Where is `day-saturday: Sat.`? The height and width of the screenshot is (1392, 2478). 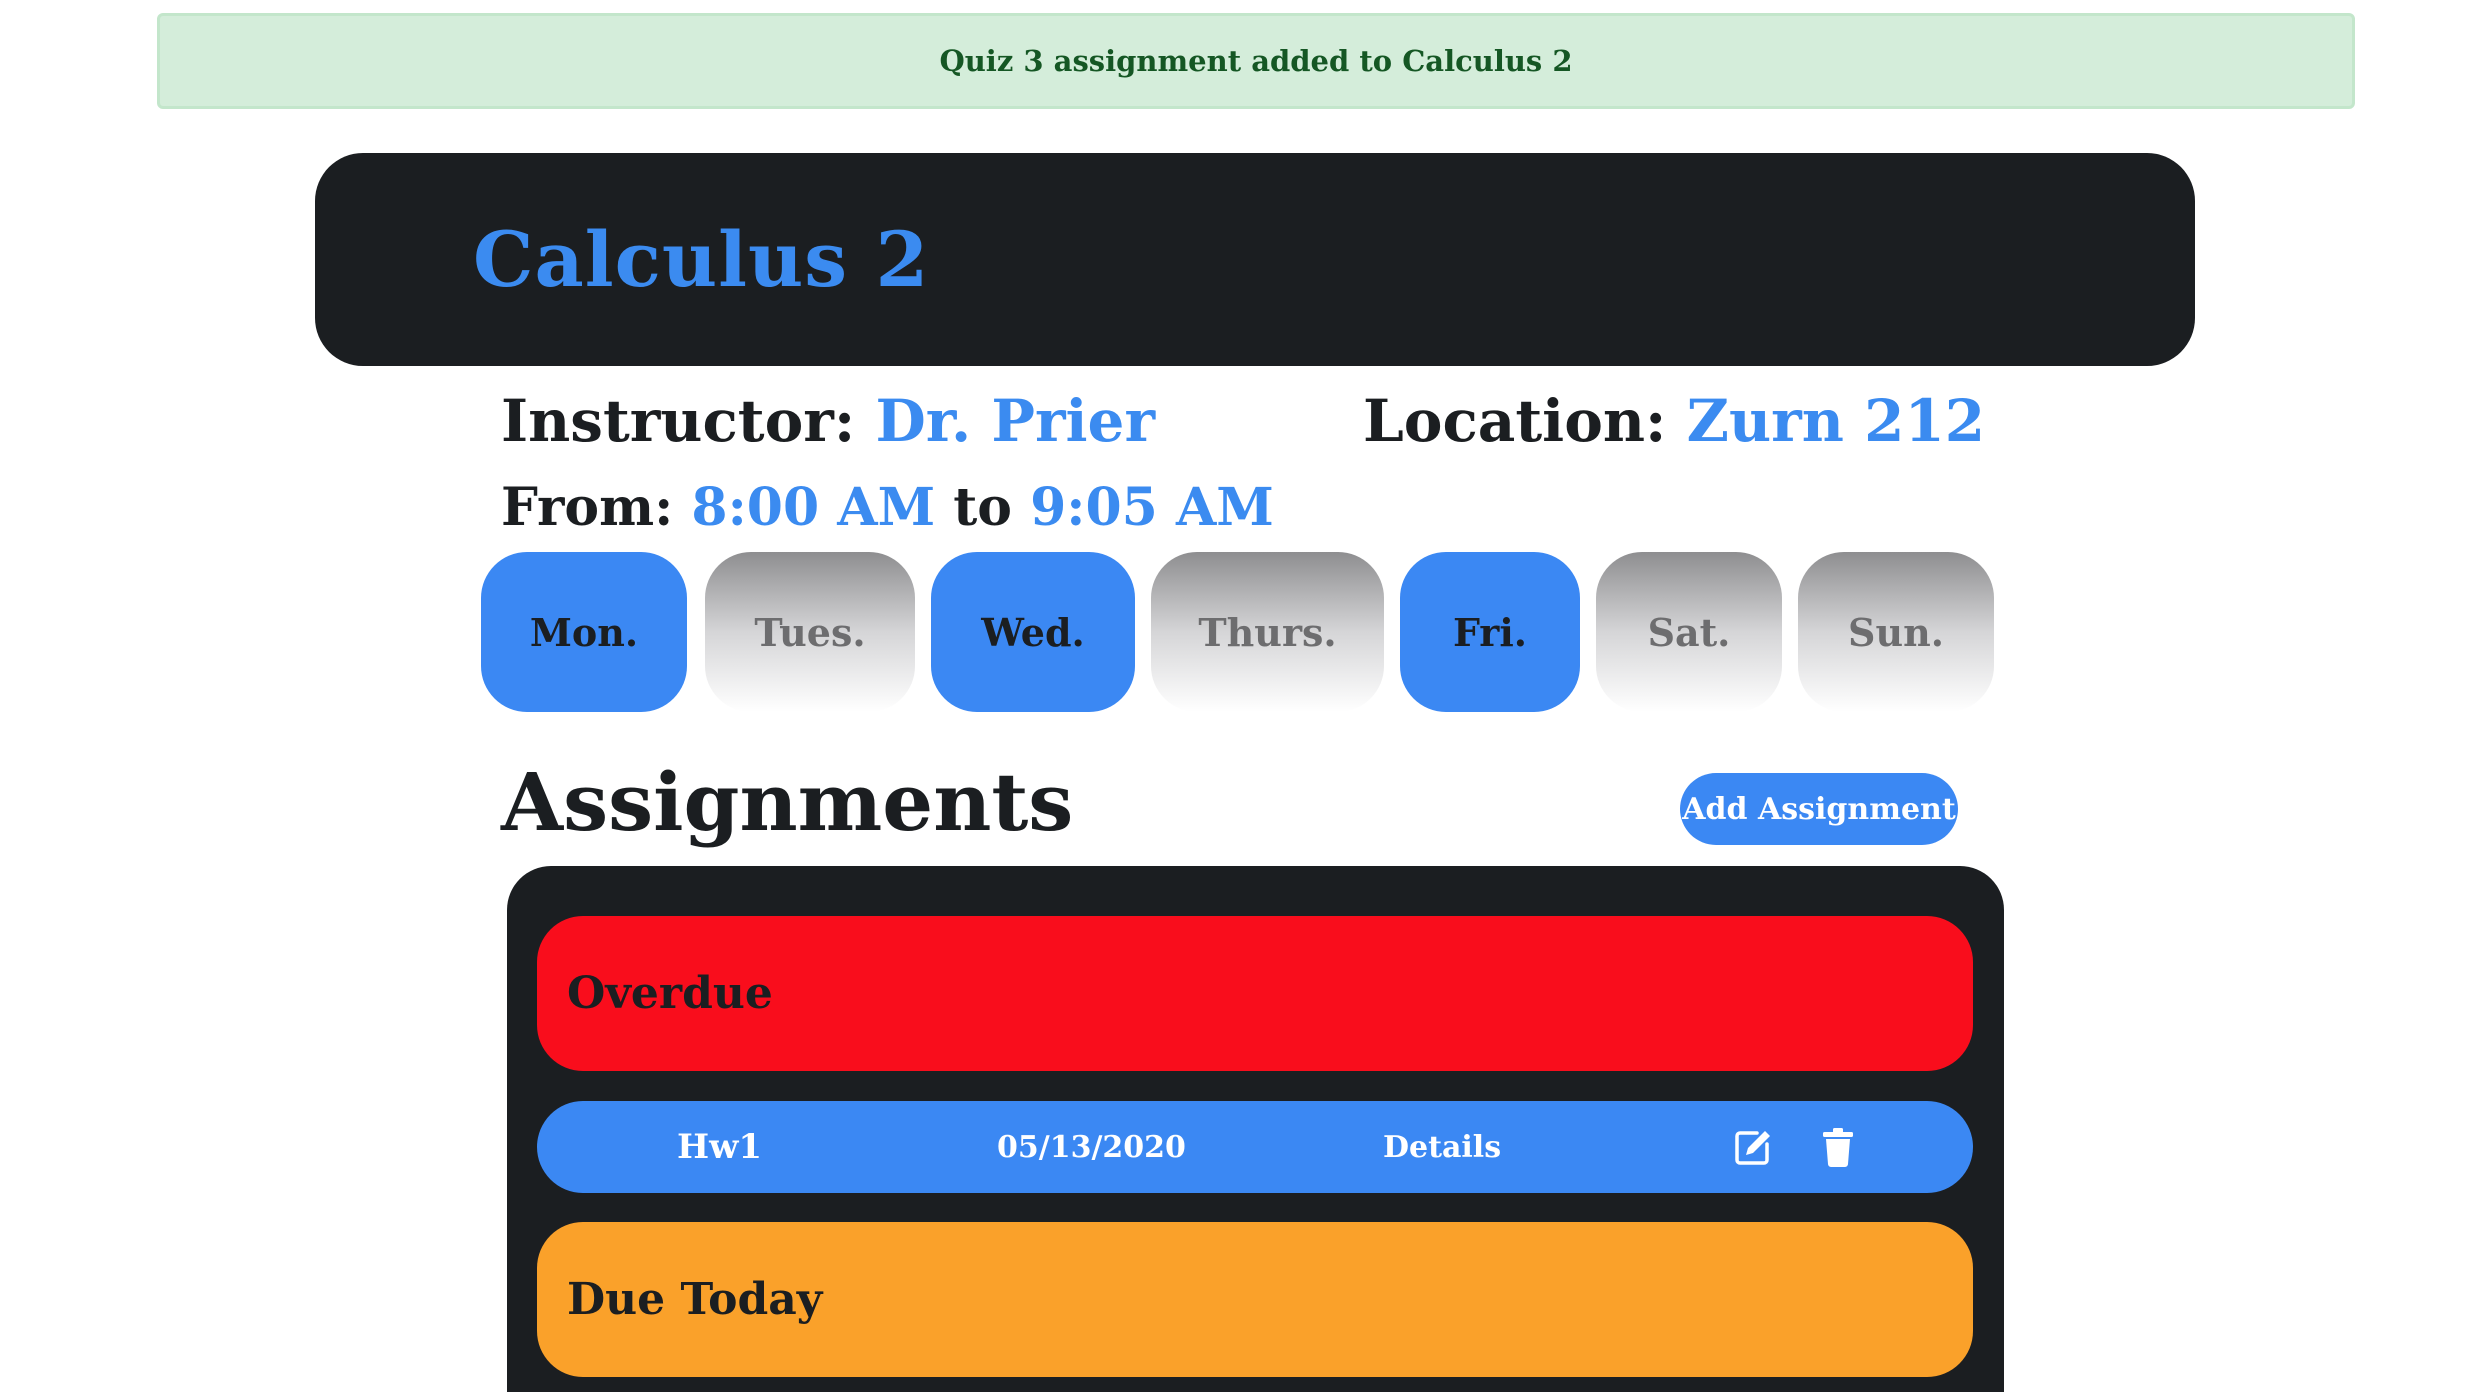 day-saturday: Sat. is located at coordinates (1689, 632).